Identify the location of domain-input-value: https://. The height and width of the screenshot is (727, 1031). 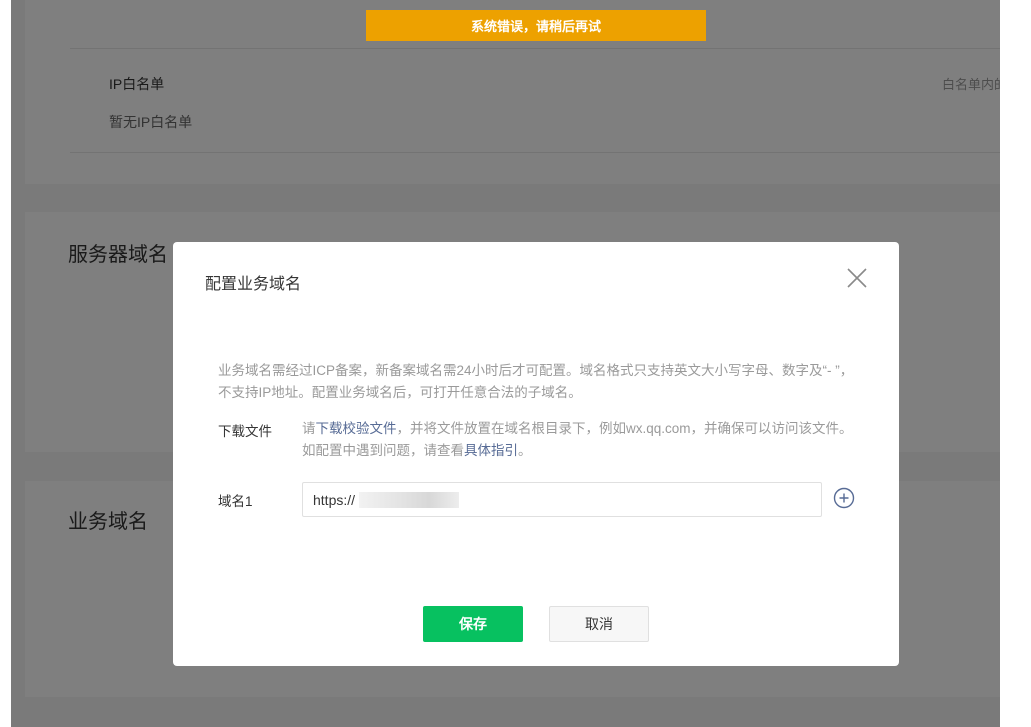
(334, 499).